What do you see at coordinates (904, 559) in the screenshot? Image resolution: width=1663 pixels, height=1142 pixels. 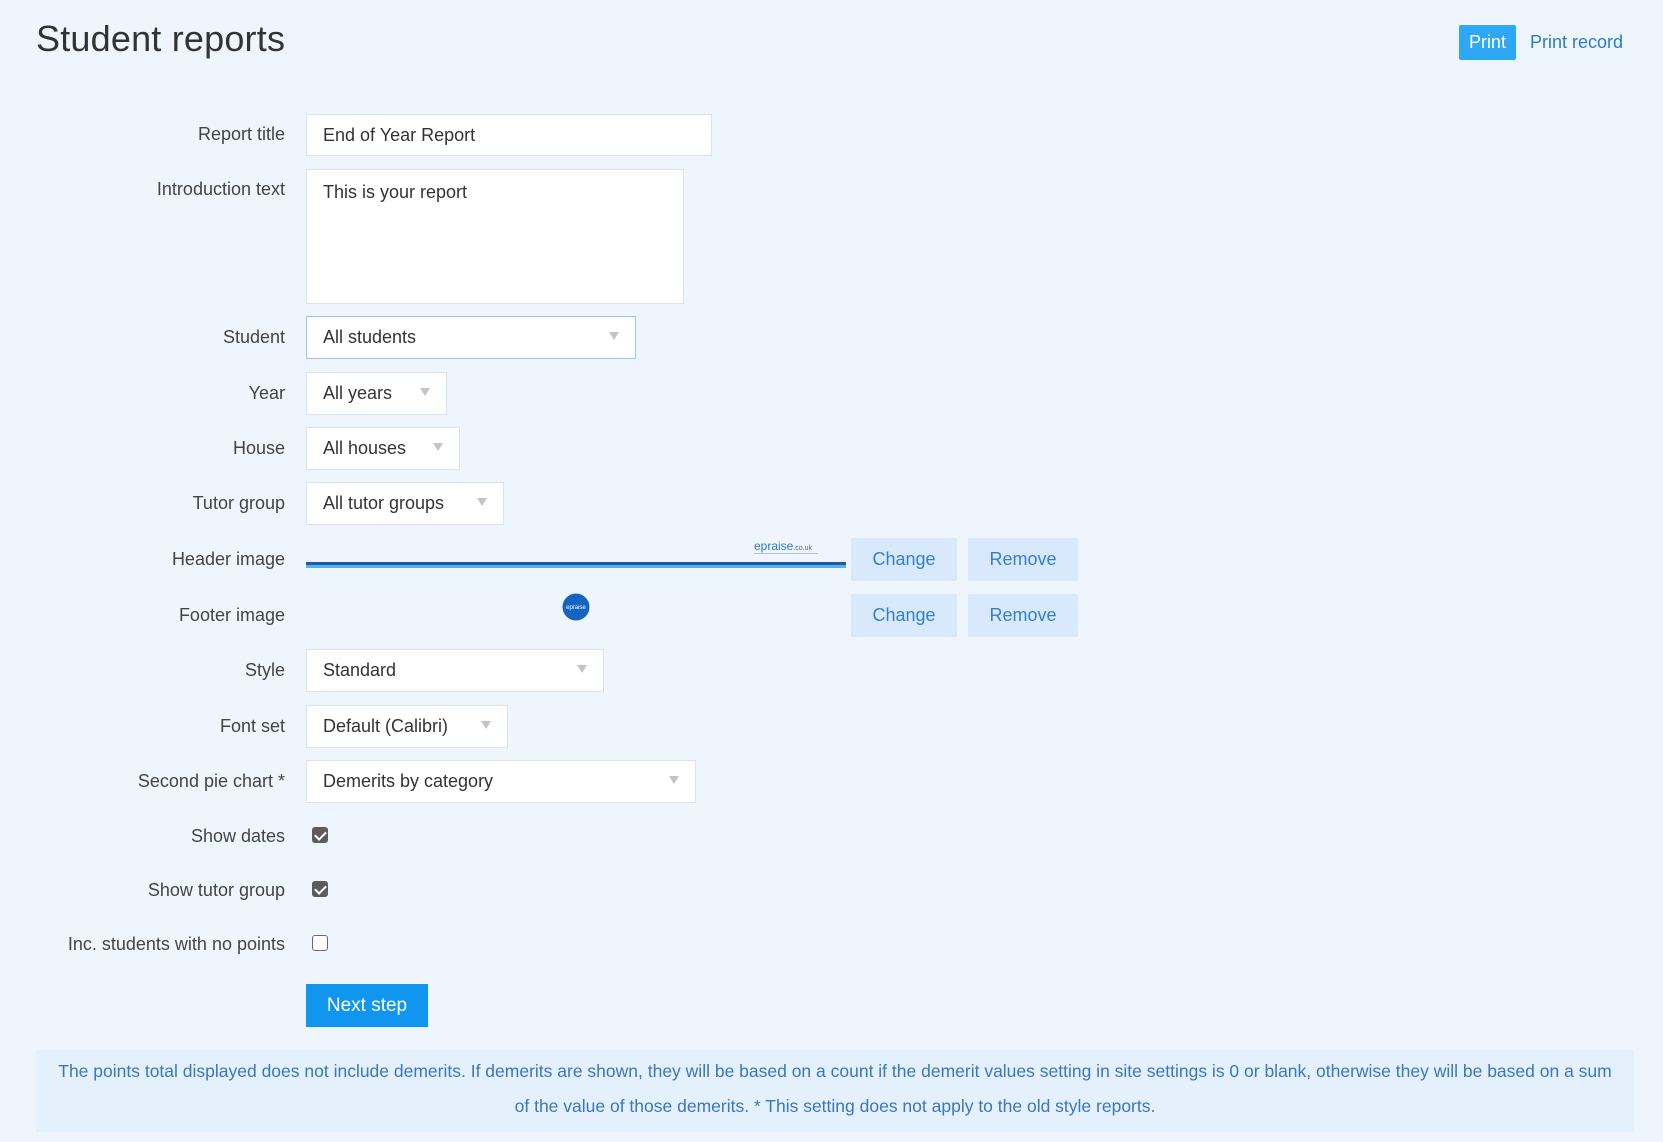 I see `header-image-change-button: Change` at bounding box center [904, 559].